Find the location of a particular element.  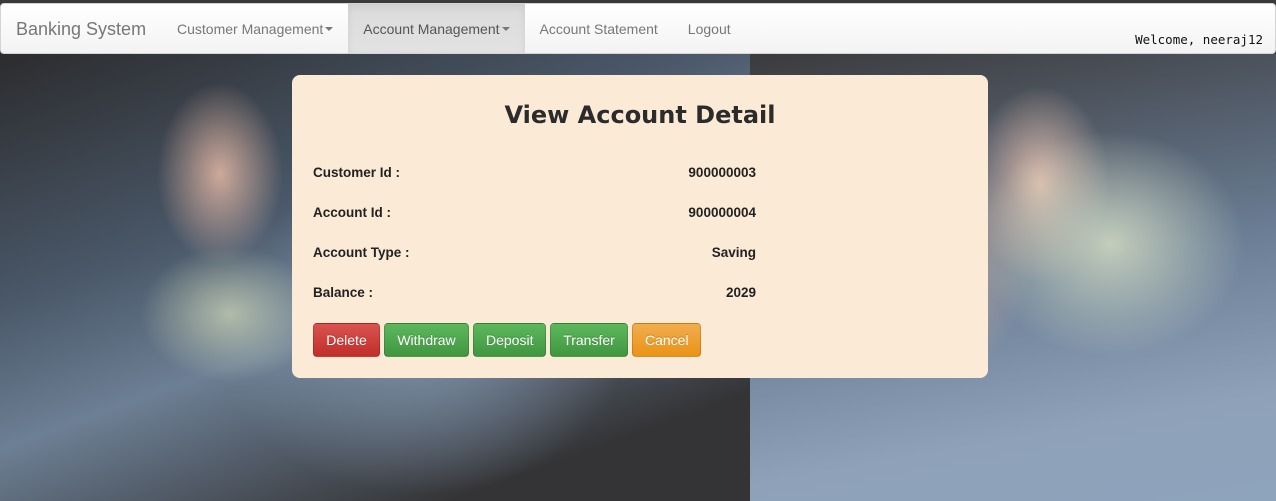

field-value: 900000004 is located at coordinates (722, 212).